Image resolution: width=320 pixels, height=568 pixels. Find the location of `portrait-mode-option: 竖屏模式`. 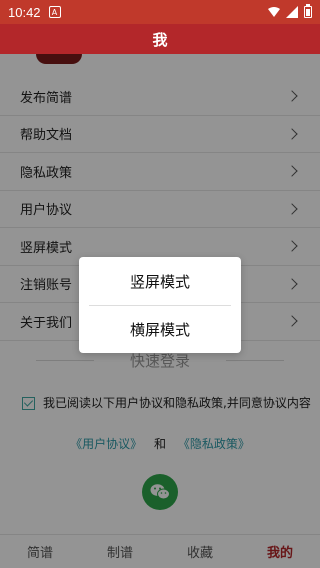

portrait-mode-option: 竖屏模式 is located at coordinates (160, 281).